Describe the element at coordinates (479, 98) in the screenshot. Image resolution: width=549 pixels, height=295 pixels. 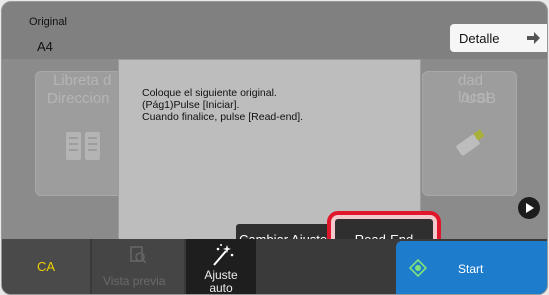
I see `local-drive-label-line2: /USB` at that location.